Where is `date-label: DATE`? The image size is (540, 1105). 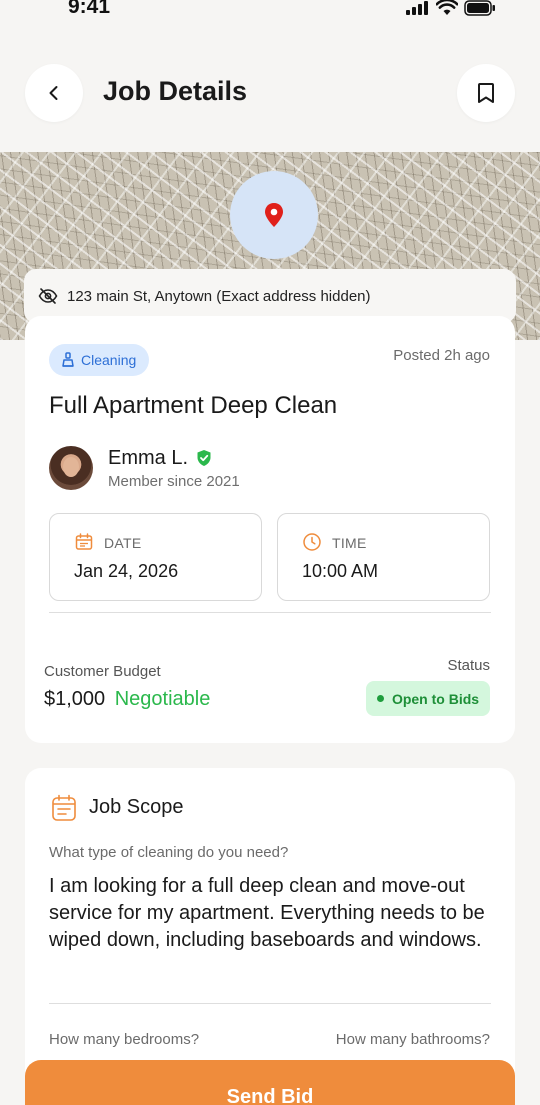
date-label: DATE is located at coordinates (123, 543).